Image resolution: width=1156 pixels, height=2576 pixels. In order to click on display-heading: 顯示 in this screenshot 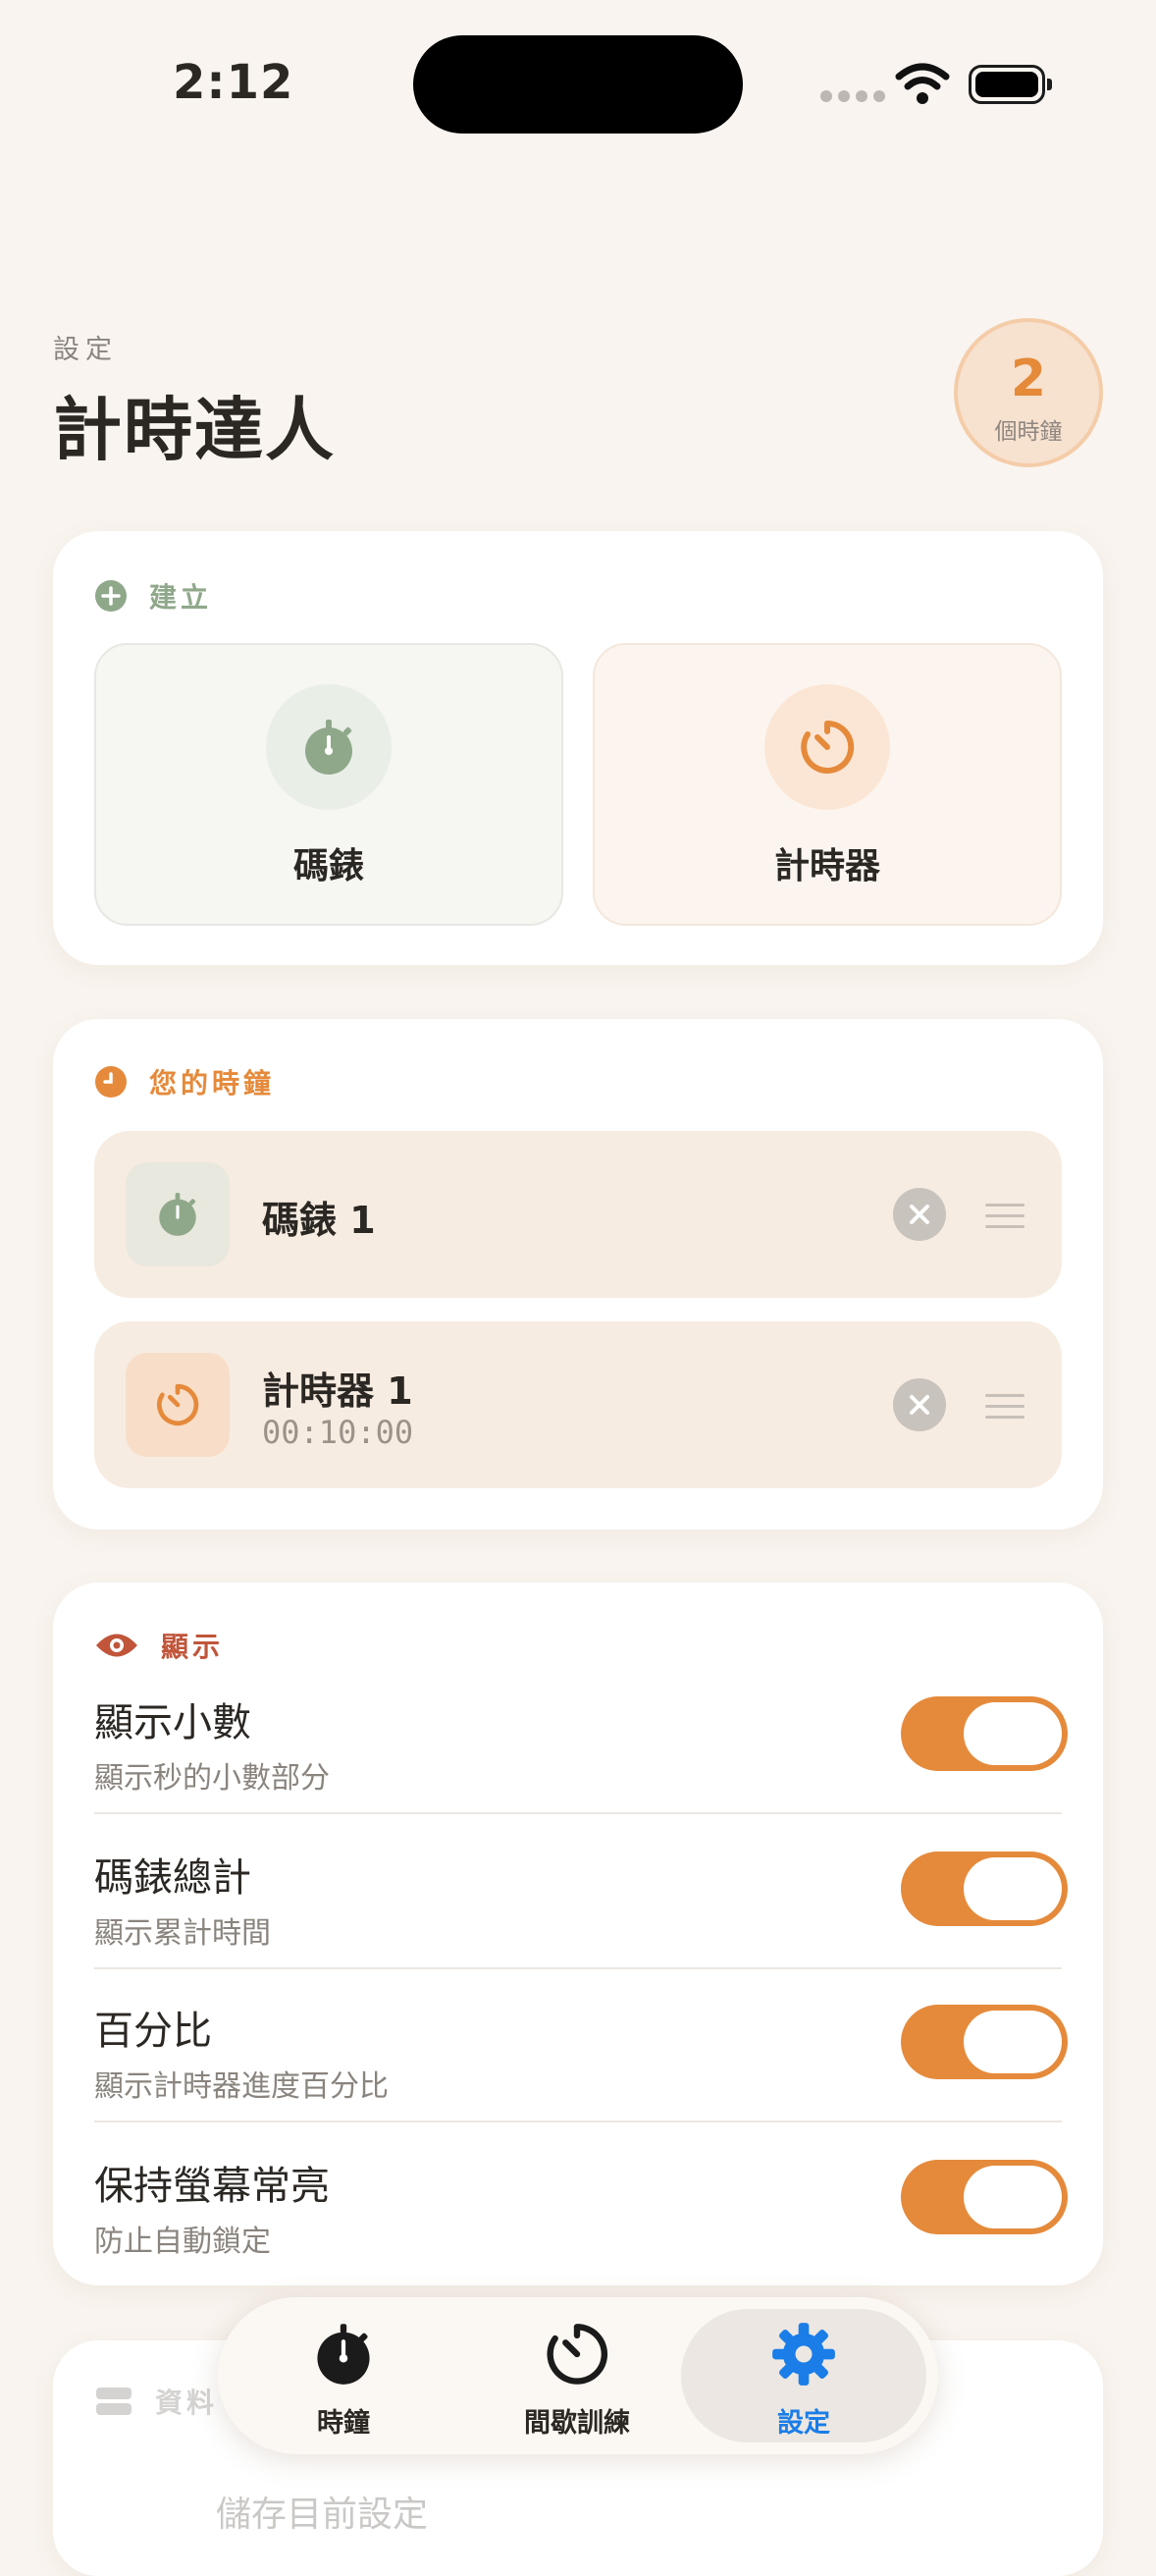, I will do `click(159, 1645)`.